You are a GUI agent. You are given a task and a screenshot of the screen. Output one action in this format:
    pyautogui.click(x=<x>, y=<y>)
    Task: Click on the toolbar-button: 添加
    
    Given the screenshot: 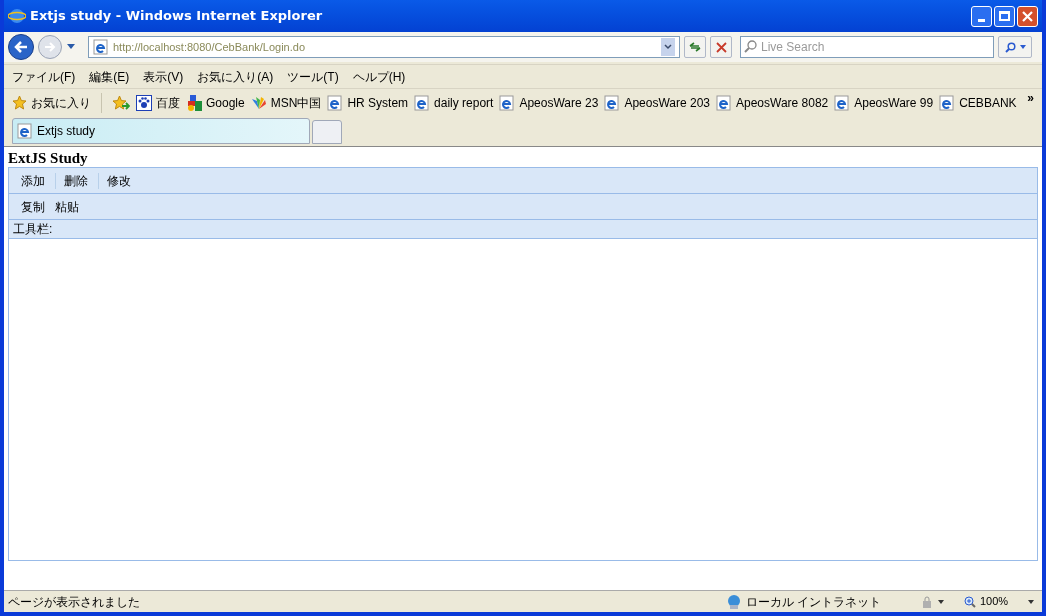 What is the action you would take?
    pyautogui.click(x=33, y=180)
    